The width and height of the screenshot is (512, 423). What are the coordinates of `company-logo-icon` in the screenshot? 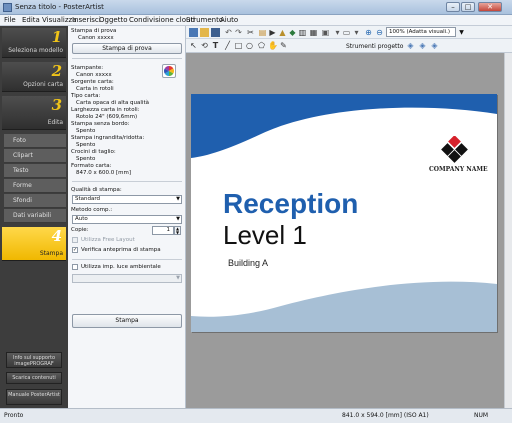 It's located at (454, 149).